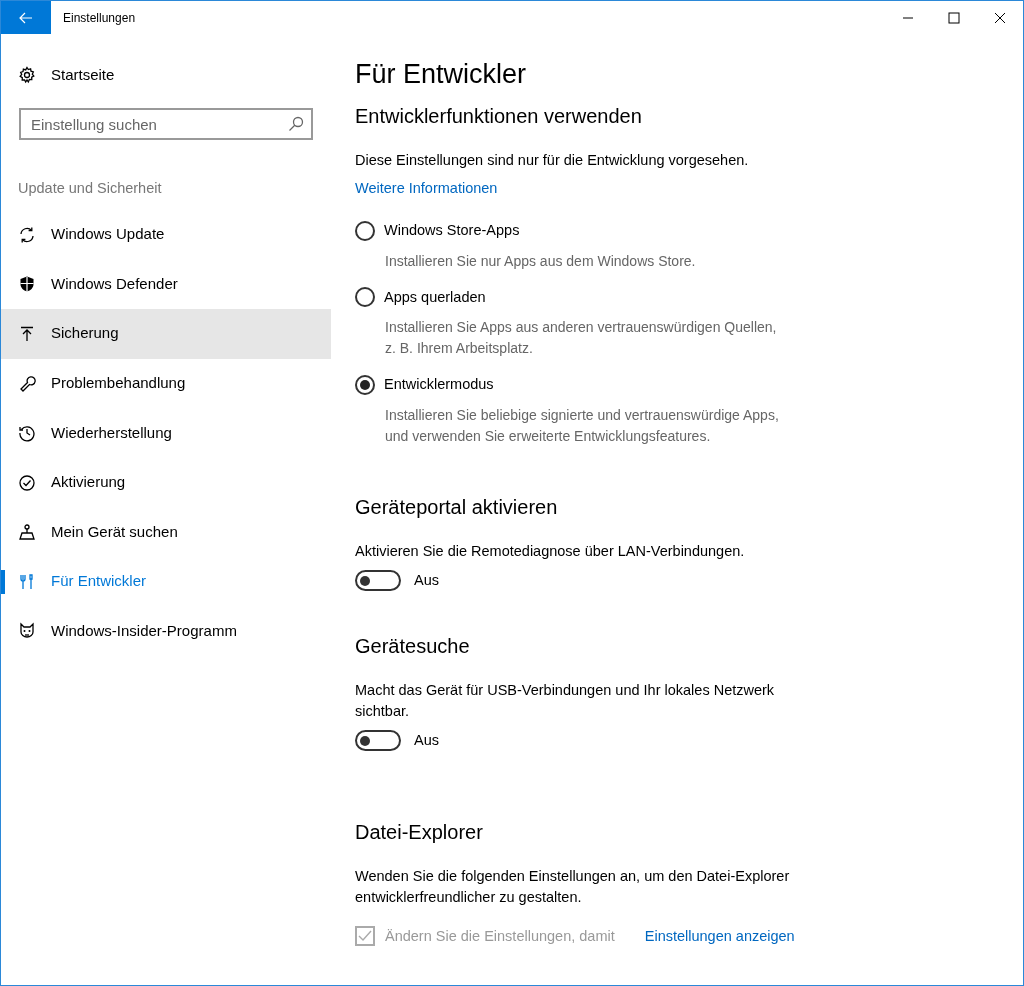 This screenshot has height=986, width=1024. What do you see at coordinates (90, 188) in the screenshot?
I see `section-header: Update und Sicherheit` at bounding box center [90, 188].